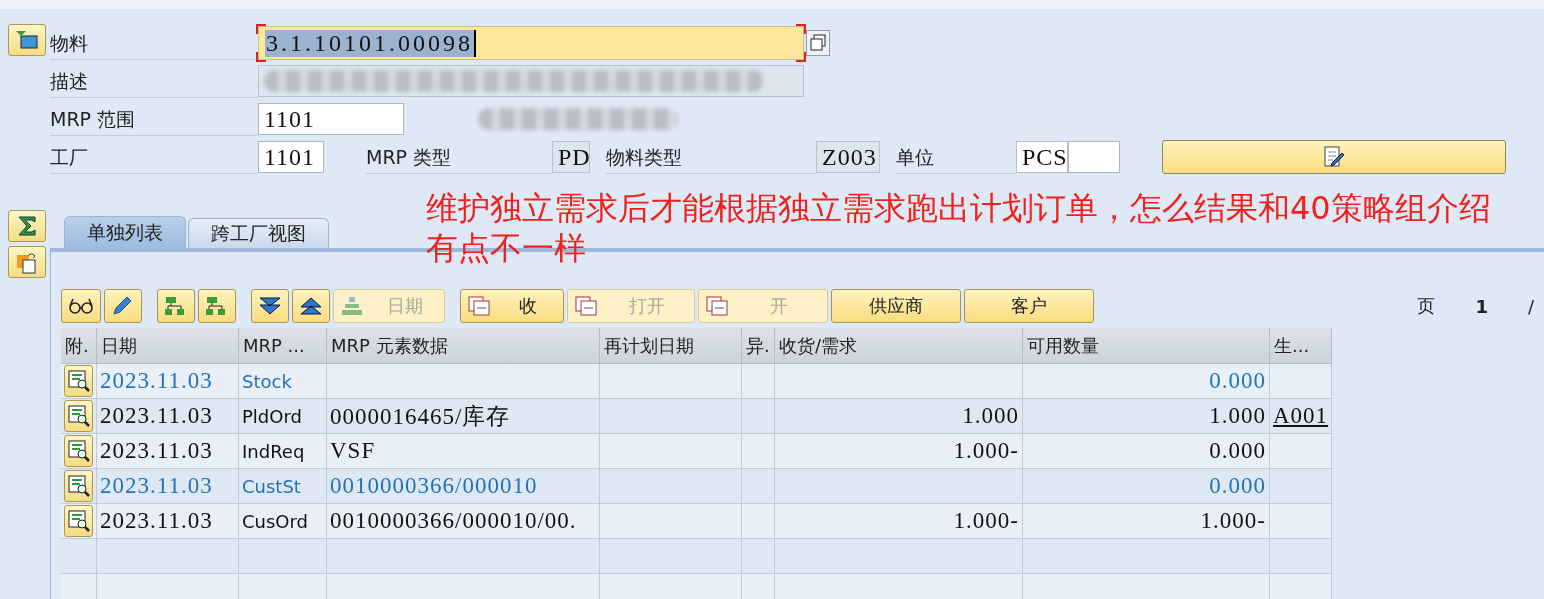  I want to click on edit-button, so click(1334, 157).